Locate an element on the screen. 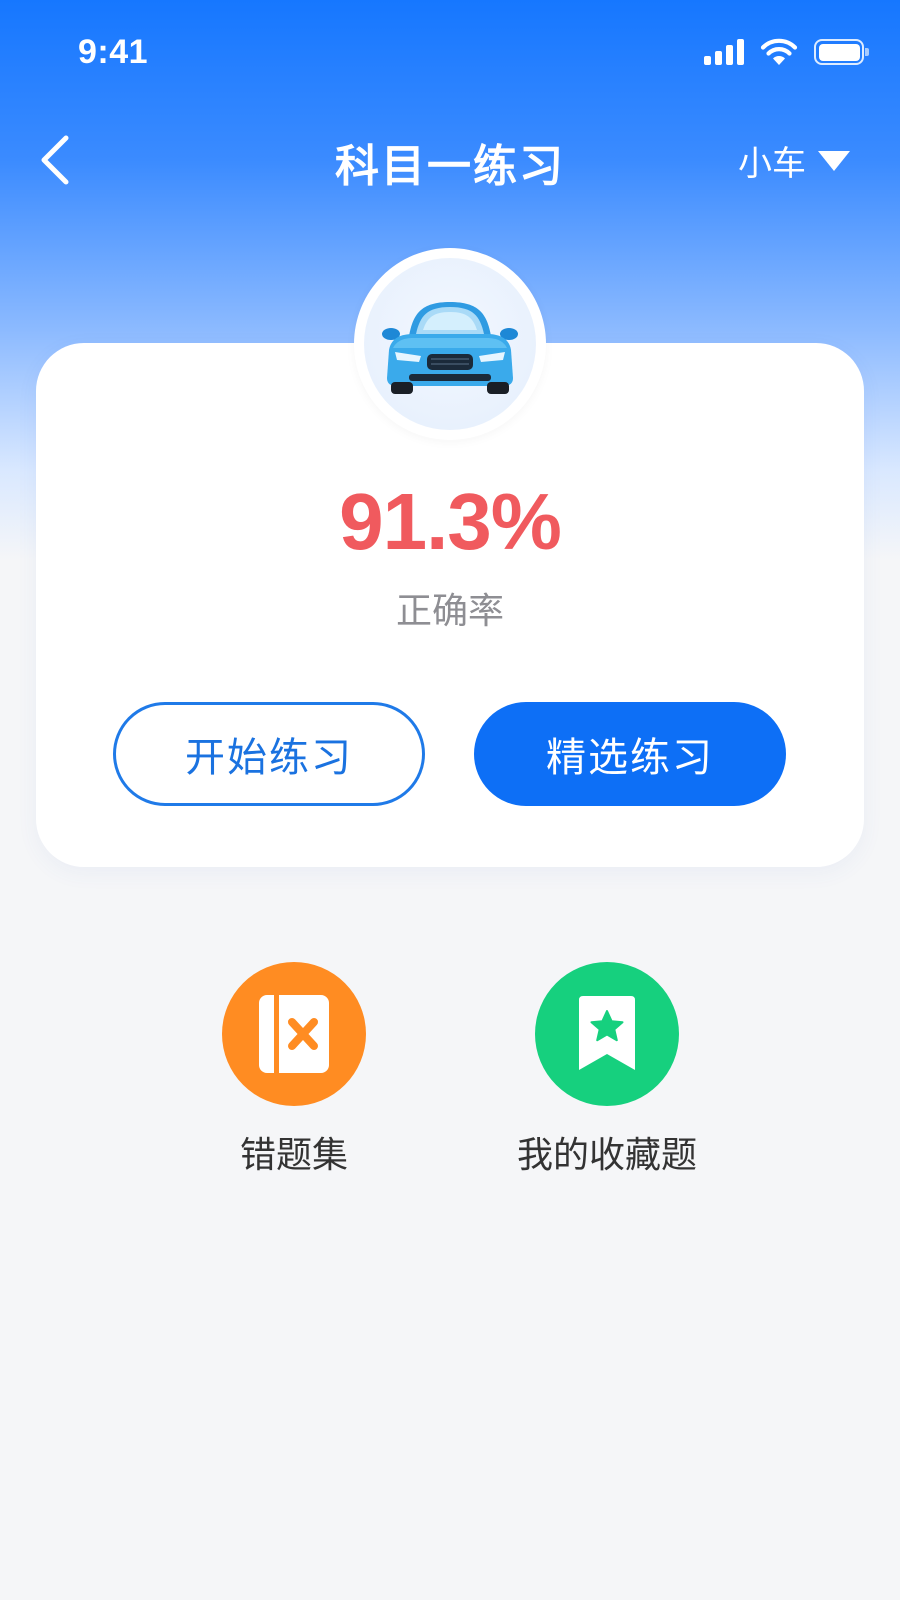  wrong-questions-icon-circle is located at coordinates (294, 1034).